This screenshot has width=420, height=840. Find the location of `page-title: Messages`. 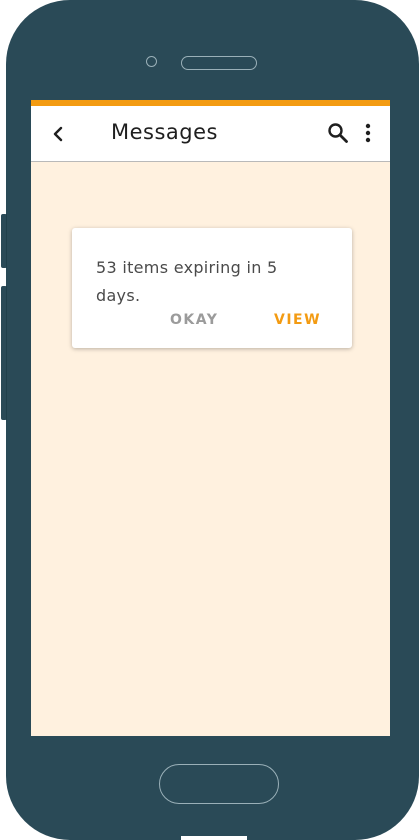

page-title: Messages is located at coordinates (164, 132).